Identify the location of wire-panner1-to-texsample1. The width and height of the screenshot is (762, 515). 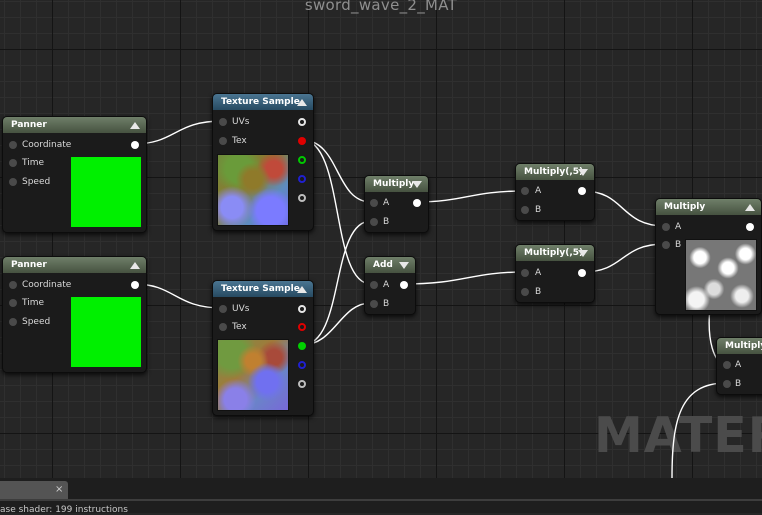
(178, 132).